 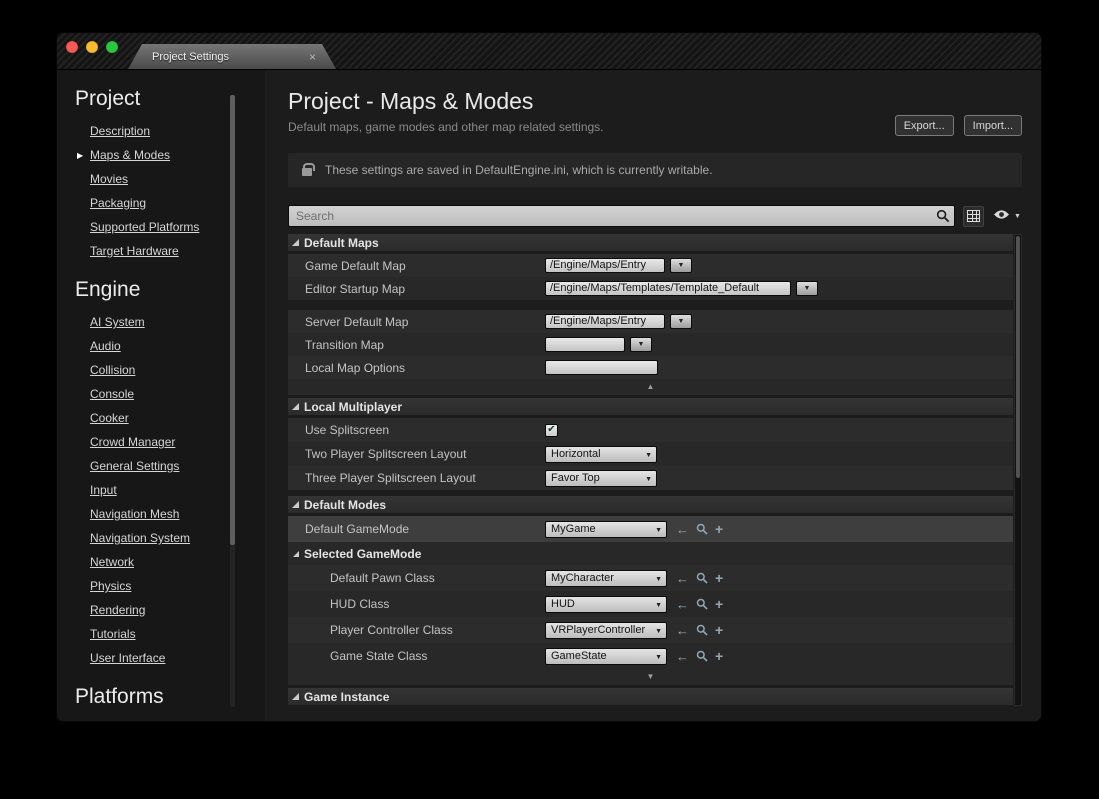 What do you see at coordinates (72, 47) in the screenshot?
I see `close-window-button` at bounding box center [72, 47].